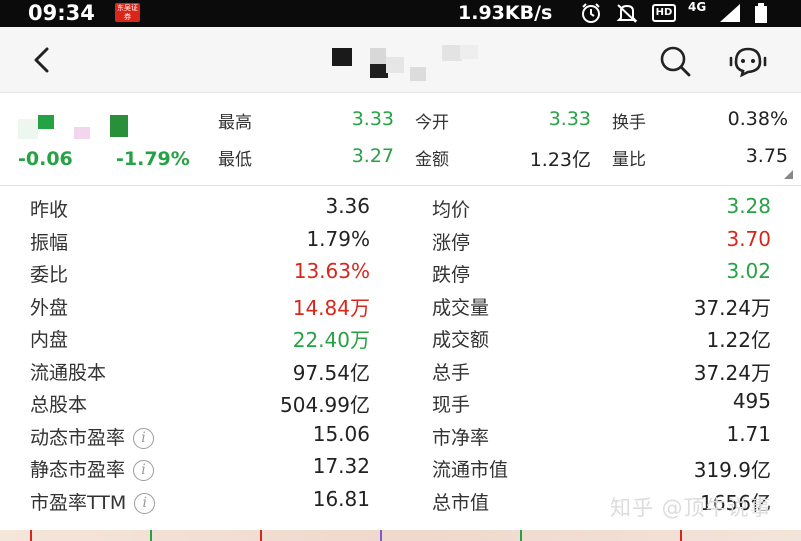 This screenshot has height=541, width=801. I want to click on detail-right-value: 1.71, so click(748, 434).